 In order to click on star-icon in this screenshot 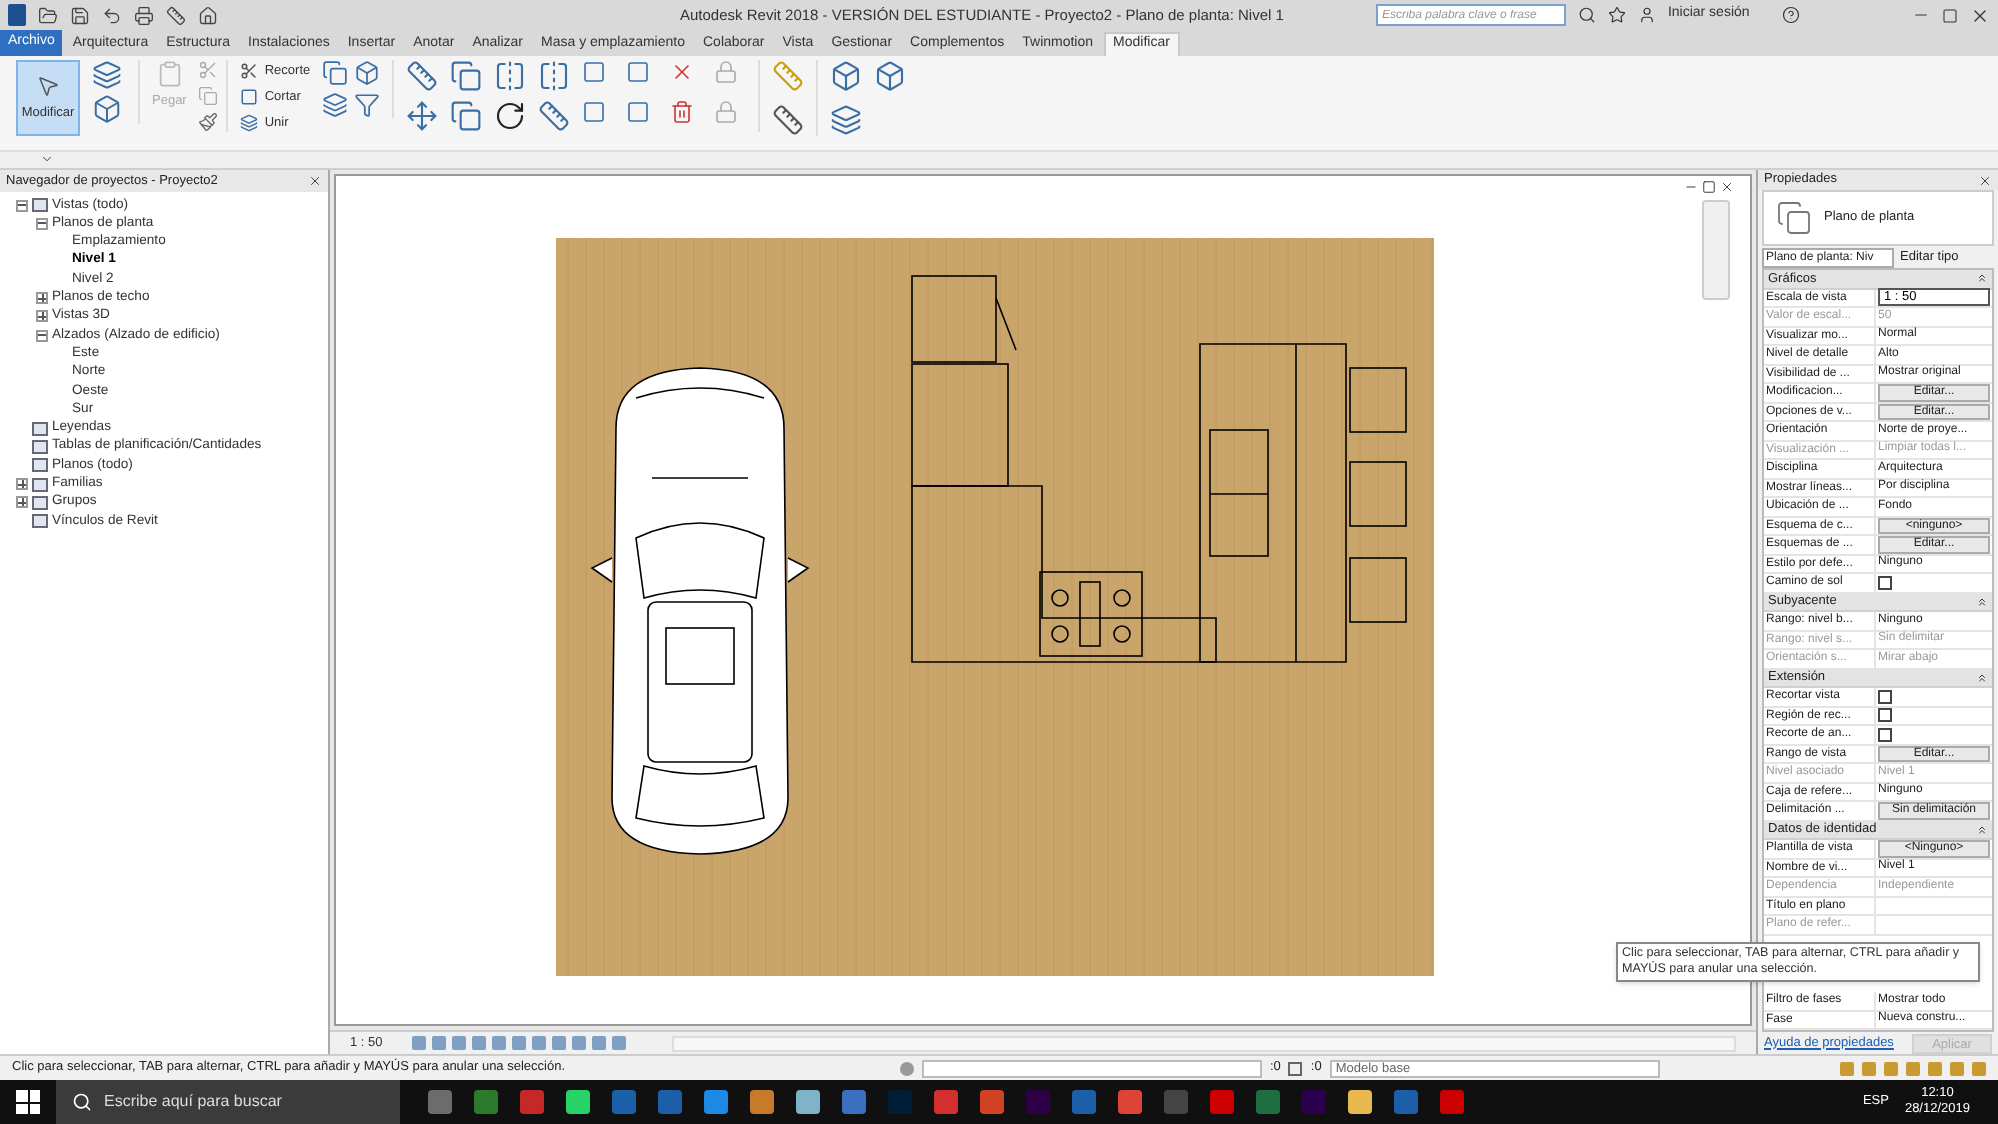, I will do `click(1616, 15)`.